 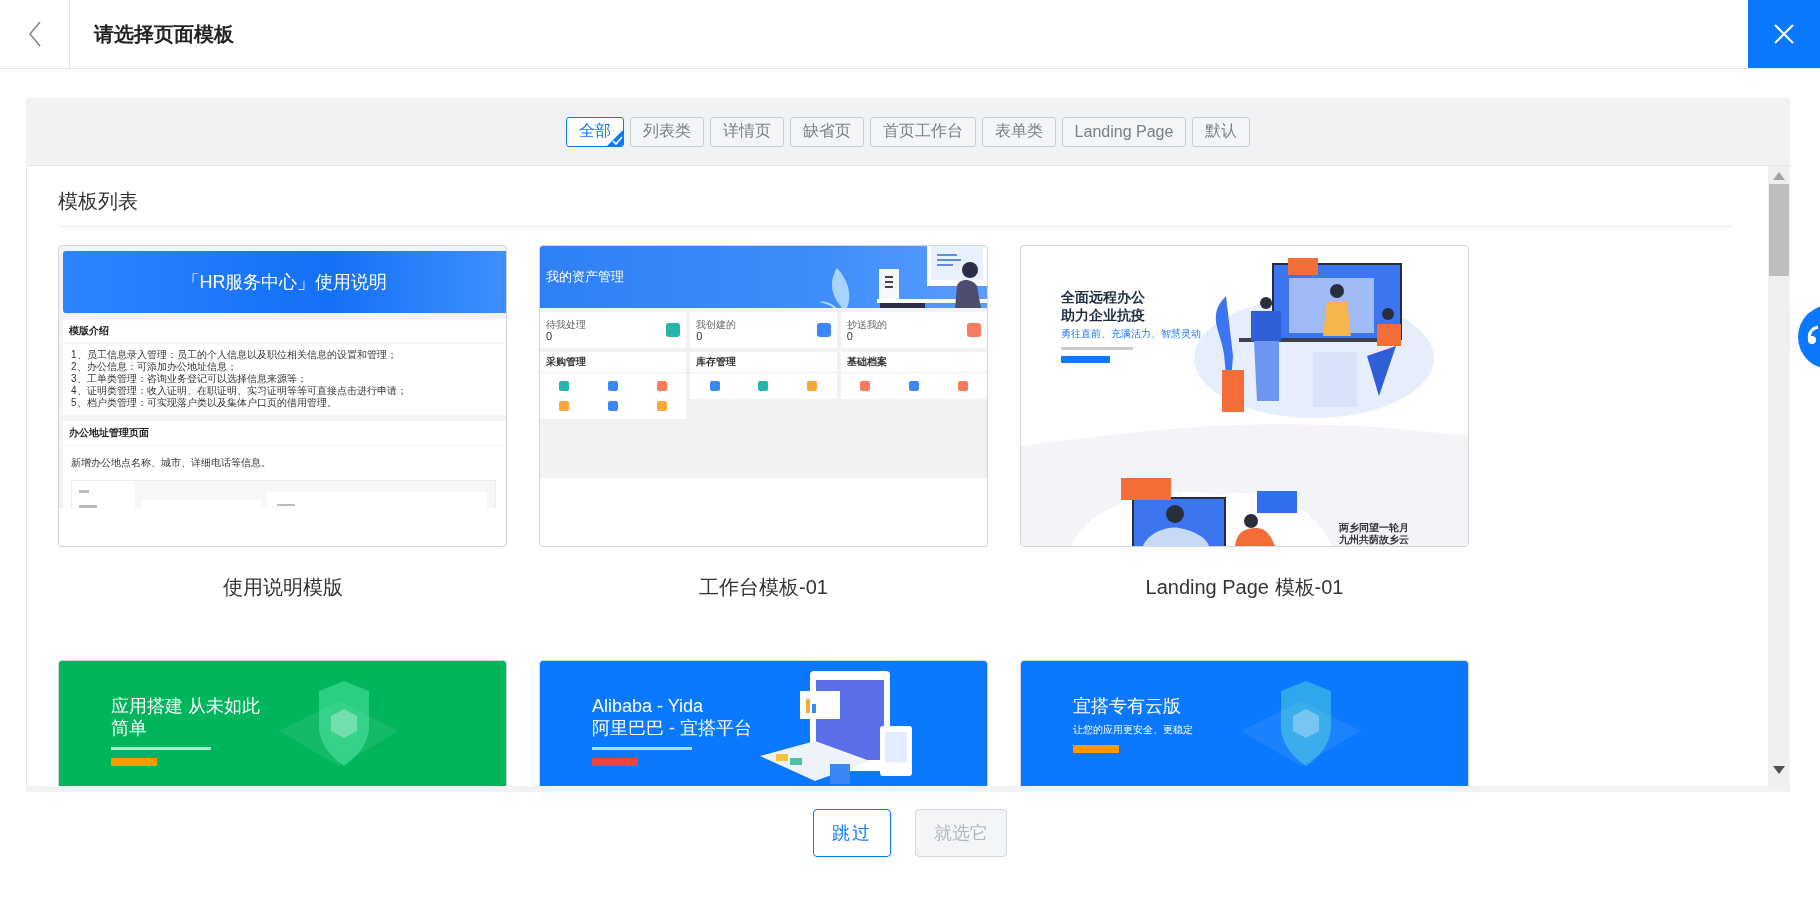 I want to click on template-thumbnail: 应用搭建 从未如此 简单, so click(x=282, y=723).